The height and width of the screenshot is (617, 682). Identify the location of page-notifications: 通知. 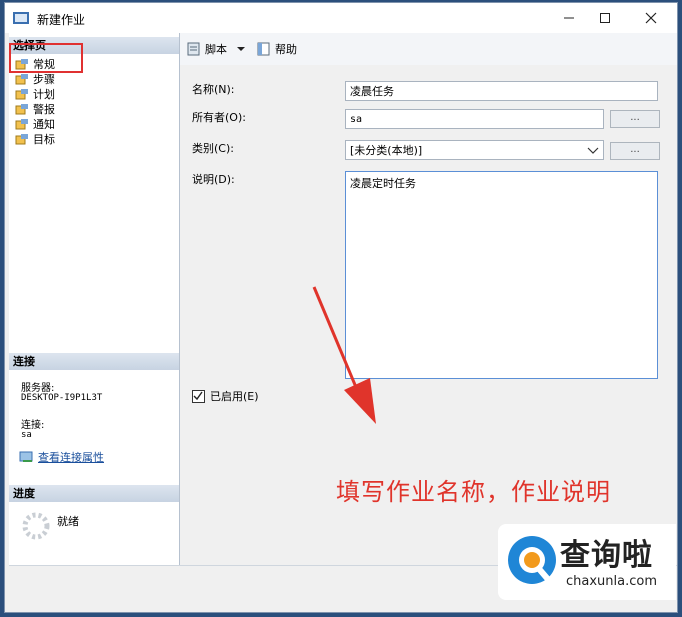
(35, 123).